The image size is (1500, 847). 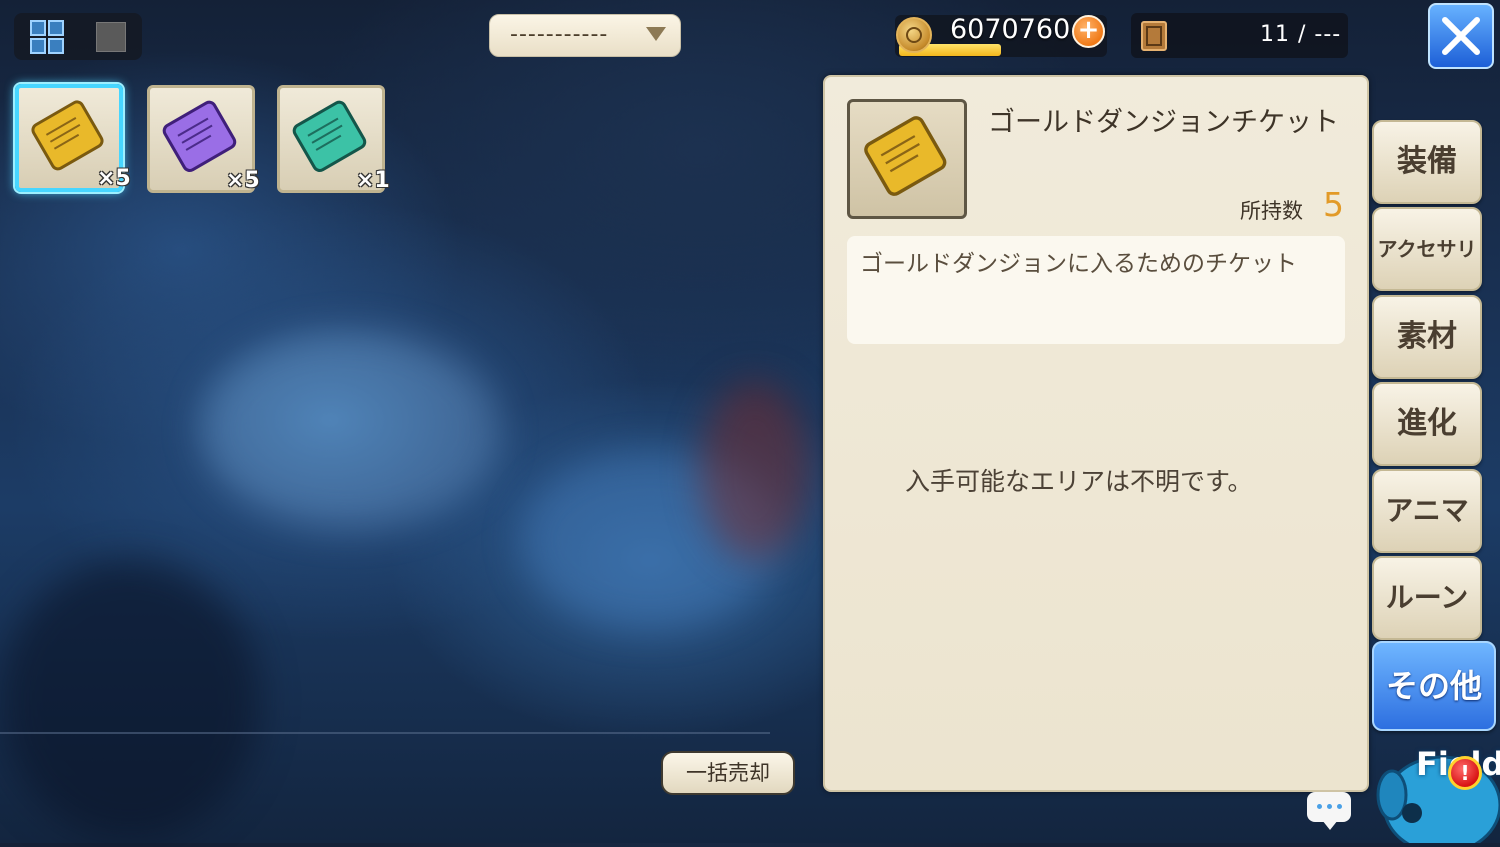 What do you see at coordinates (905, 156) in the screenshot?
I see `gold-ticket-icon` at bounding box center [905, 156].